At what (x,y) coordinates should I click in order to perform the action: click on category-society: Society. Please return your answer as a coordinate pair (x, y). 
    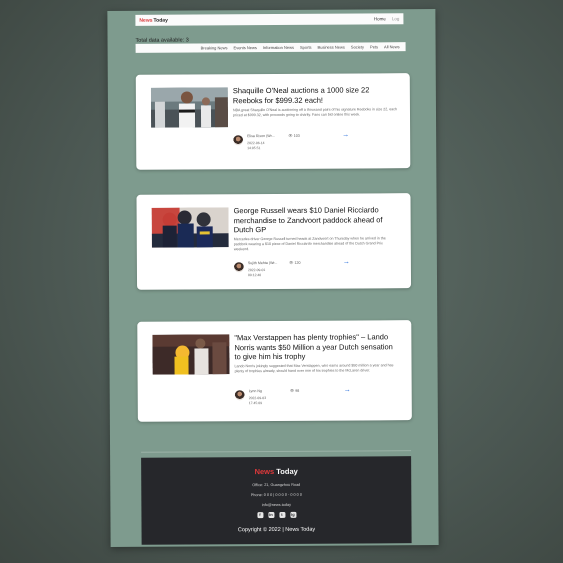
    Looking at the image, I should click on (357, 46).